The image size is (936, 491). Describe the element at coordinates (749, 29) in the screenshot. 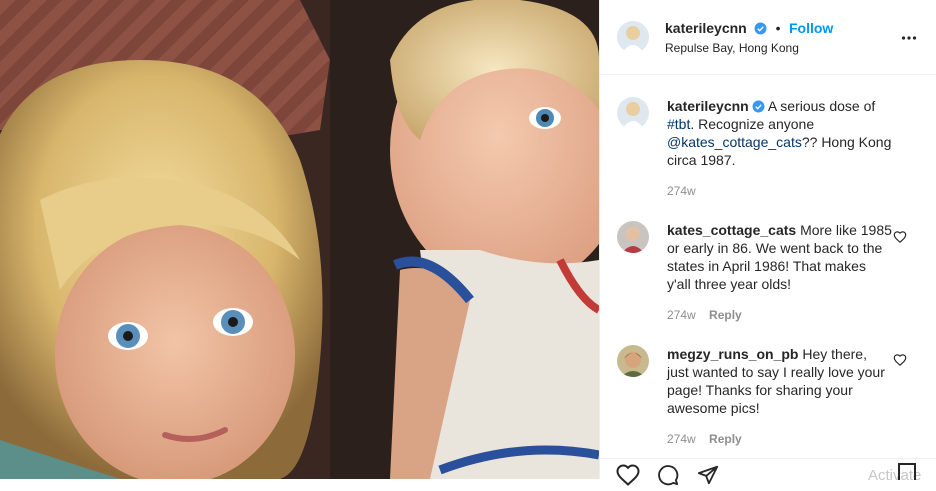

I see `header-user-row: katerileycnn • Follow` at that location.